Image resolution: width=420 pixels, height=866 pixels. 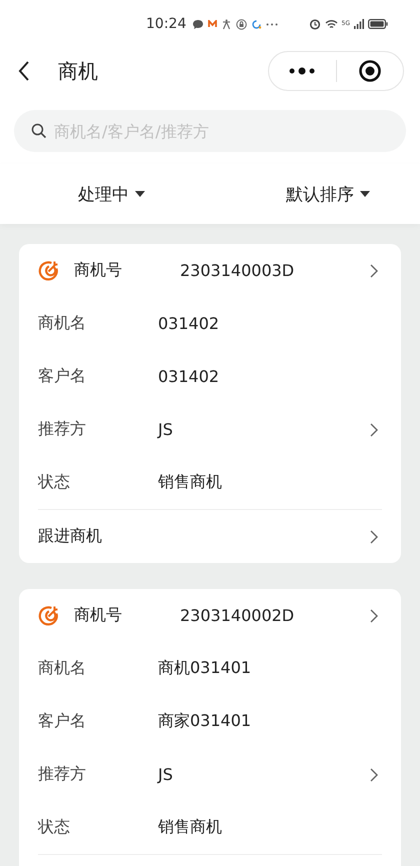 I want to click on filter-dropdown: 处理中, so click(x=111, y=194).